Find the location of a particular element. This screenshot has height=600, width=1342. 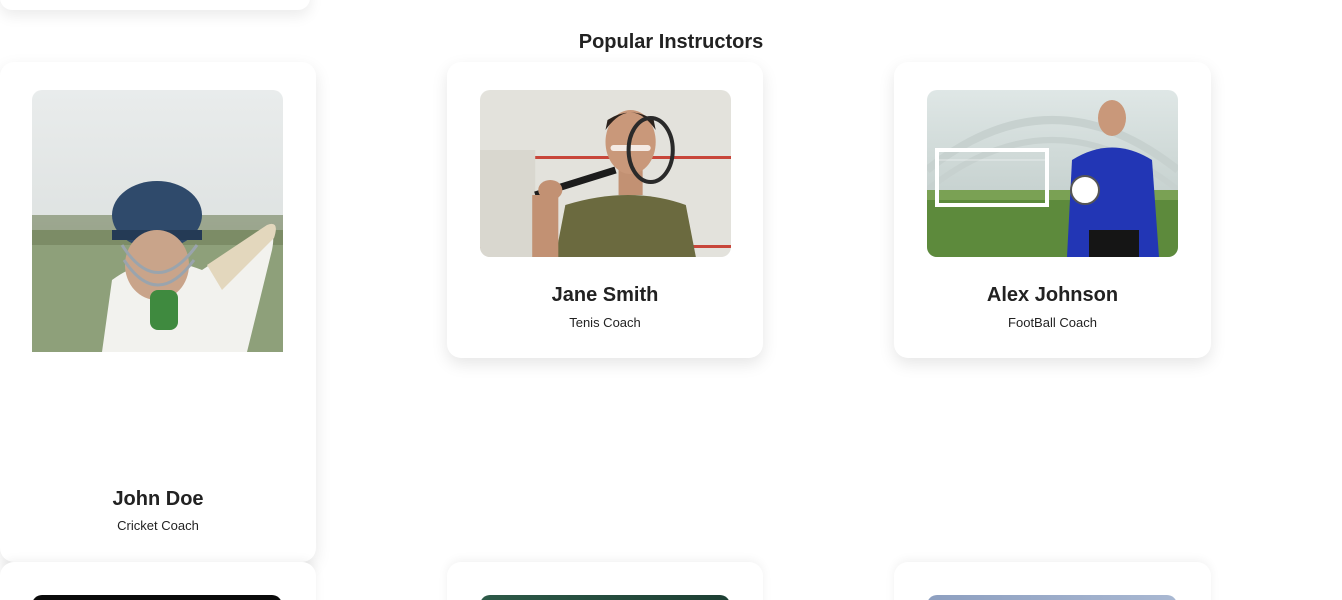

instructor-name: Alex Johnson is located at coordinates (1052, 295).